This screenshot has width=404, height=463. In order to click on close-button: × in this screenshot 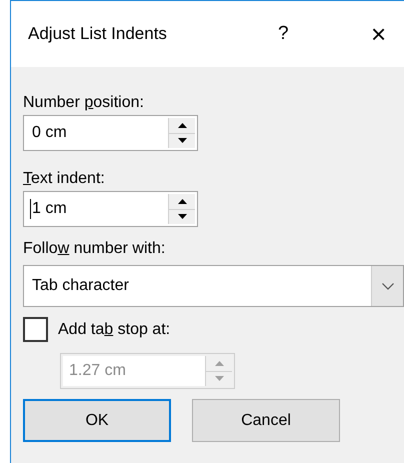, I will do `click(378, 34)`.